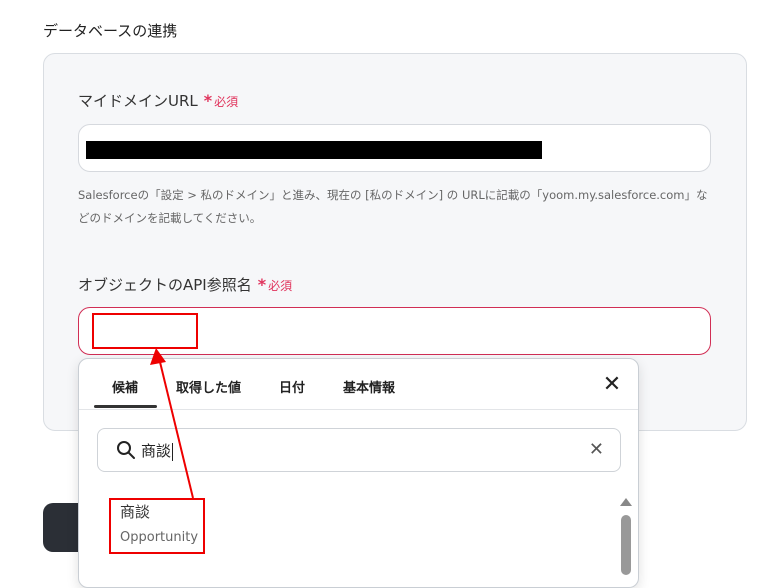 The width and height of the screenshot is (778, 588). What do you see at coordinates (125, 406) in the screenshot?
I see `active-tab-indicator` at bounding box center [125, 406].